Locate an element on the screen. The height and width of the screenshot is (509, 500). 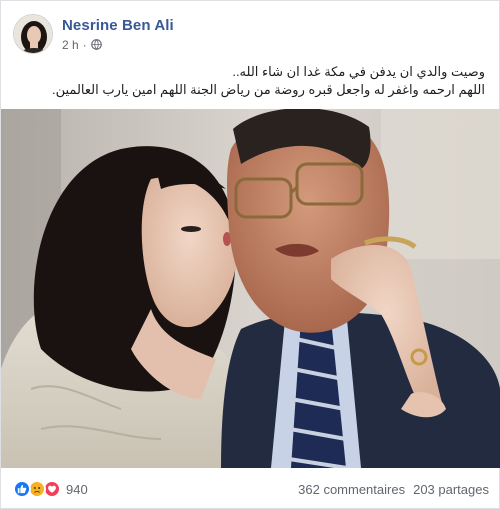
comments-count: 362 commentaires is located at coordinates (351, 489).